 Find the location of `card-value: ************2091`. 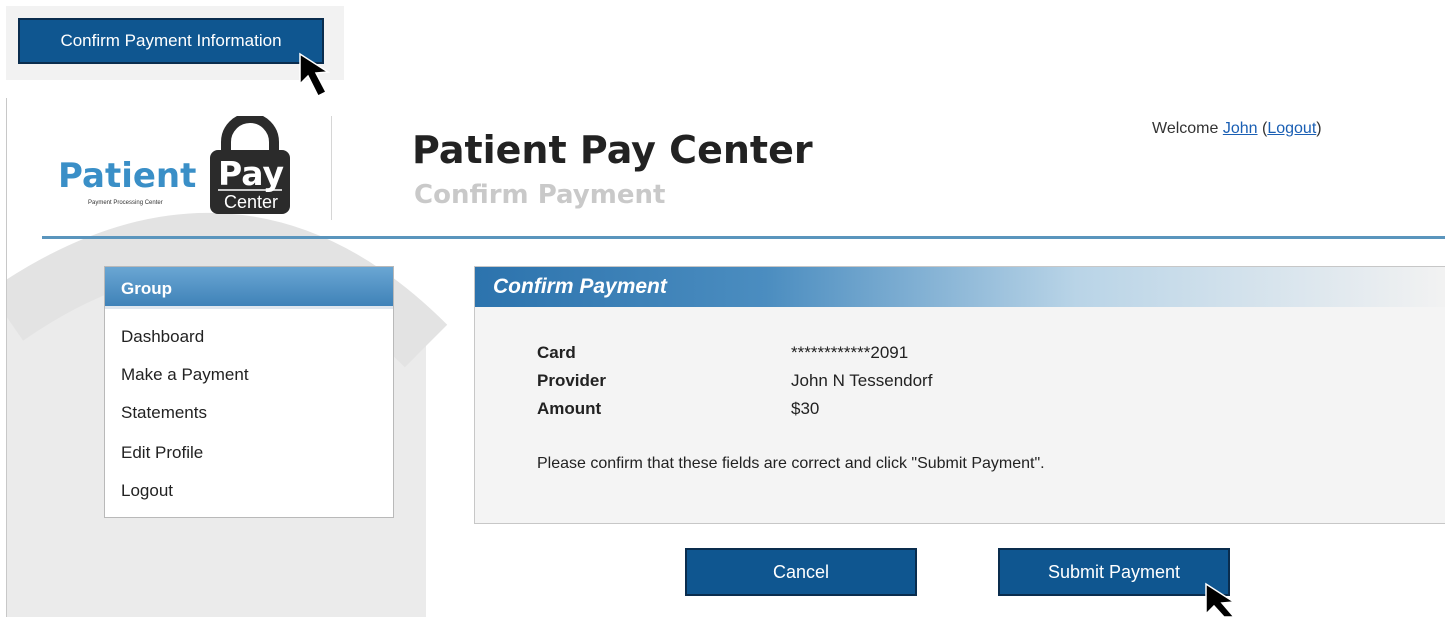

card-value: ************2091 is located at coordinates (850, 352).